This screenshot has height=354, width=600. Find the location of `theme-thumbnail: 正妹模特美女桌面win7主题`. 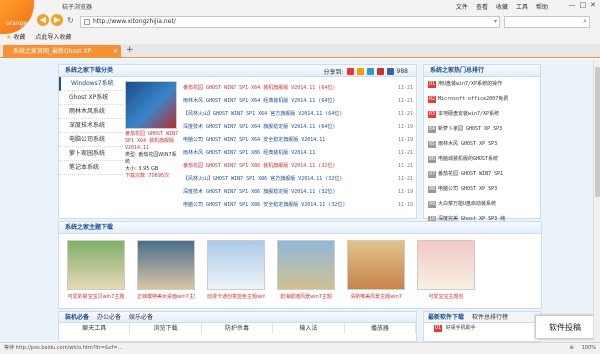

theme-thumbnail: 正妹模特美女桌面win7主题 is located at coordinates (166, 270).